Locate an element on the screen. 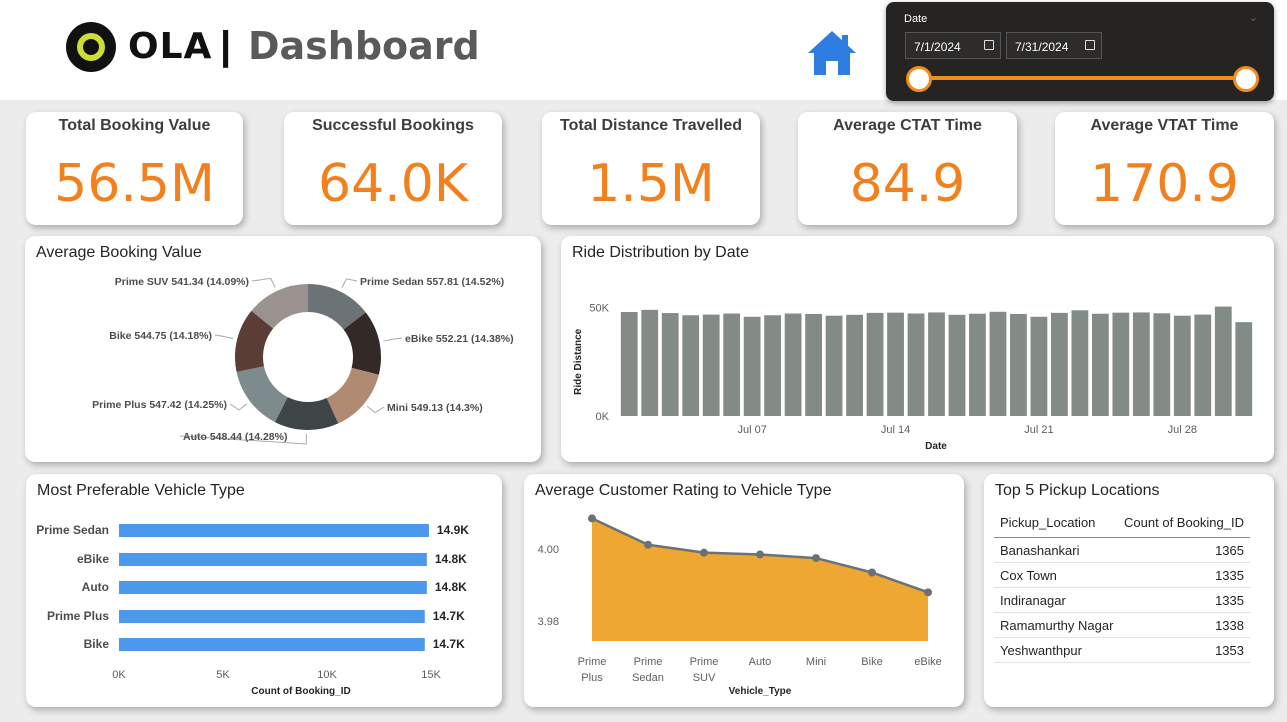 The width and height of the screenshot is (1287, 722). table-row: Ramamurthy Nagar 1338 is located at coordinates (1122, 625).